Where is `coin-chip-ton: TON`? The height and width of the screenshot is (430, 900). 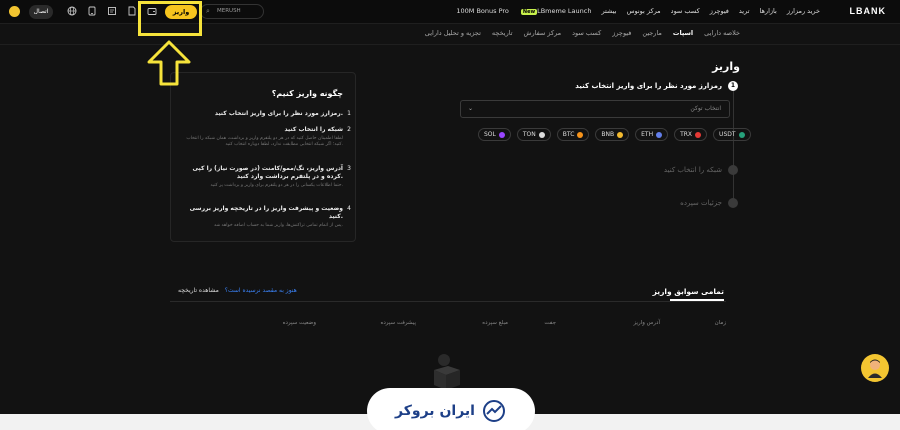
coin-chip-ton: TON is located at coordinates (533, 134).